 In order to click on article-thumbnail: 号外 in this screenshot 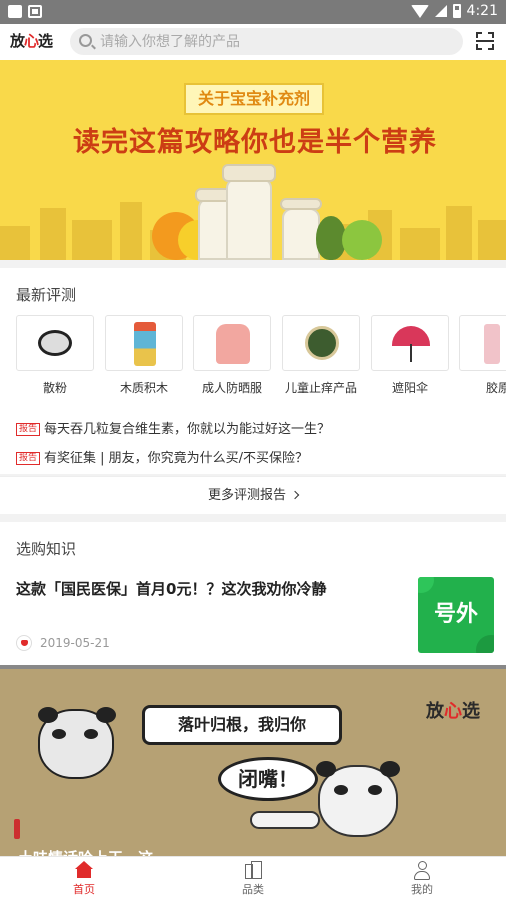, I will do `click(456, 615)`.